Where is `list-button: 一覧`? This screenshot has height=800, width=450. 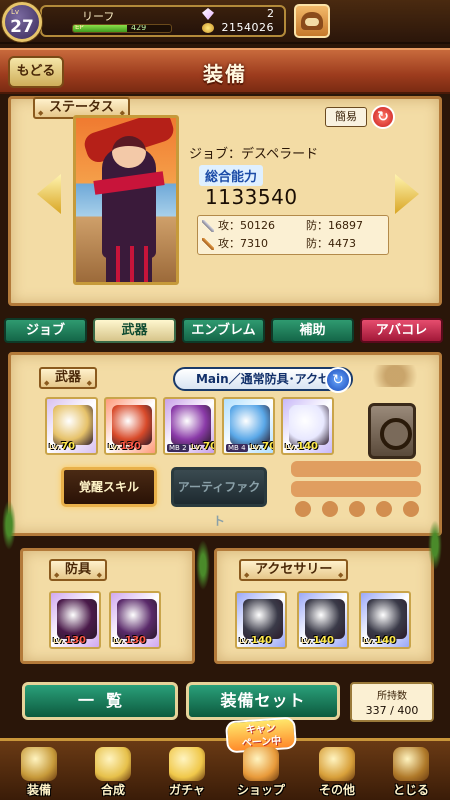 list-button: 一覧 is located at coordinates (100, 701).